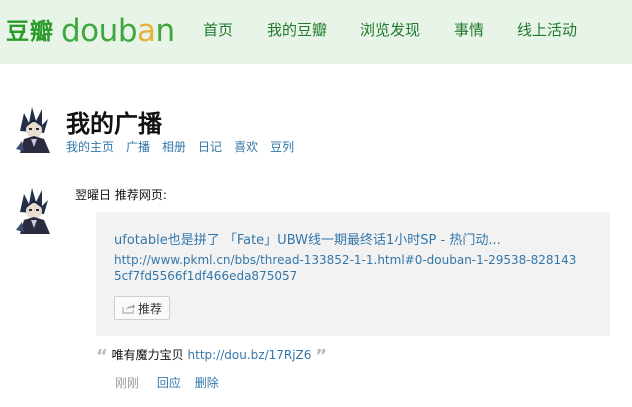  Describe the element at coordinates (169, 383) in the screenshot. I see `reply-link: 回应` at that location.